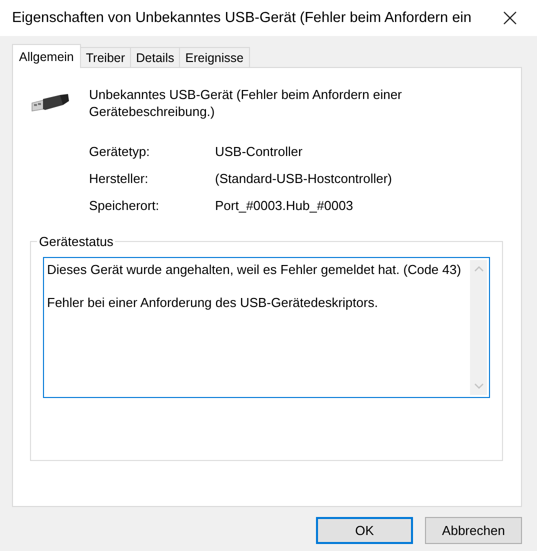 This screenshot has height=551, width=537. I want to click on scrollbar, so click(478, 327).